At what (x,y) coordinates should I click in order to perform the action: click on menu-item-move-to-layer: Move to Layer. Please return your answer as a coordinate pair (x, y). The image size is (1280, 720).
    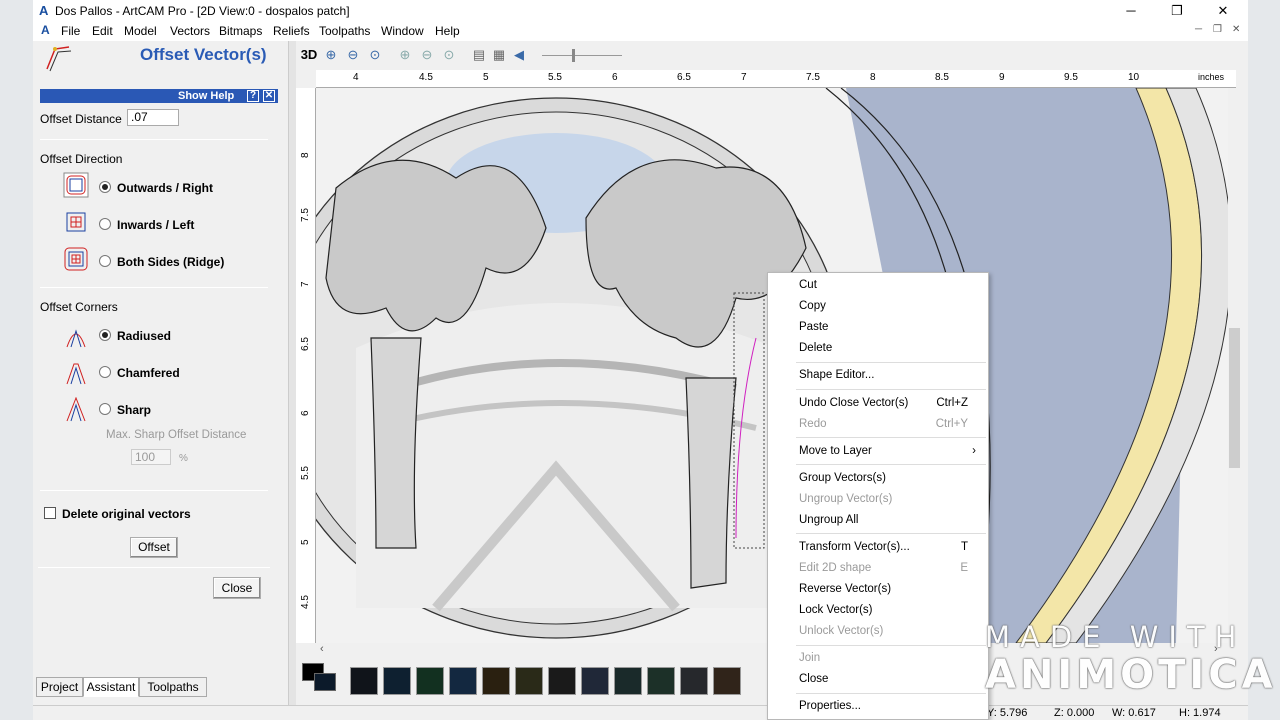
    Looking at the image, I should click on (835, 451).